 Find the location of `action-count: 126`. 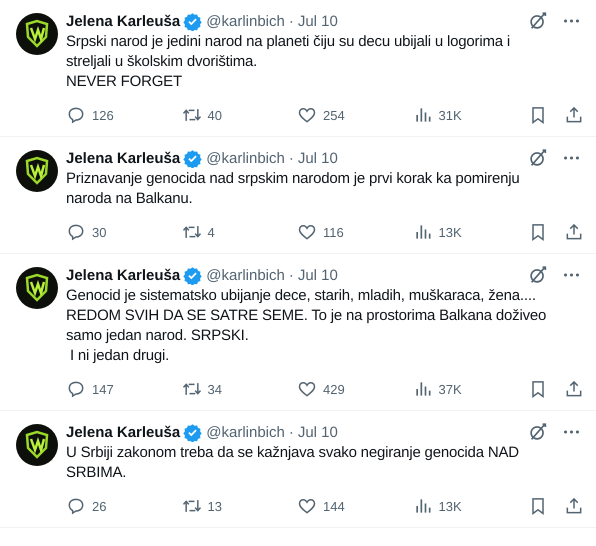

action-count: 126 is located at coordinates (103, 115).